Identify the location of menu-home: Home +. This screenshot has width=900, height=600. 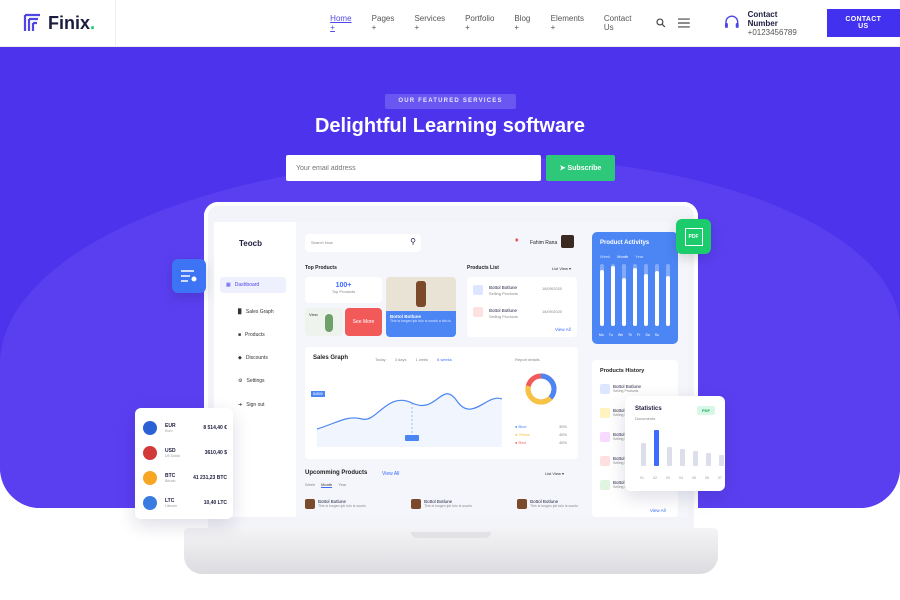
(344, 23).